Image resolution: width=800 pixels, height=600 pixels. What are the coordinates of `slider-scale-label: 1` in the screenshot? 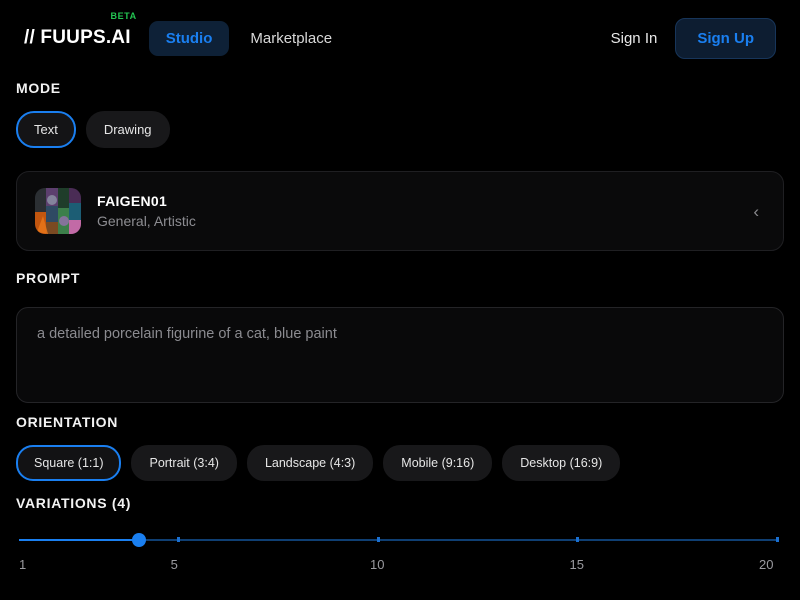 It's located at (23, 564).